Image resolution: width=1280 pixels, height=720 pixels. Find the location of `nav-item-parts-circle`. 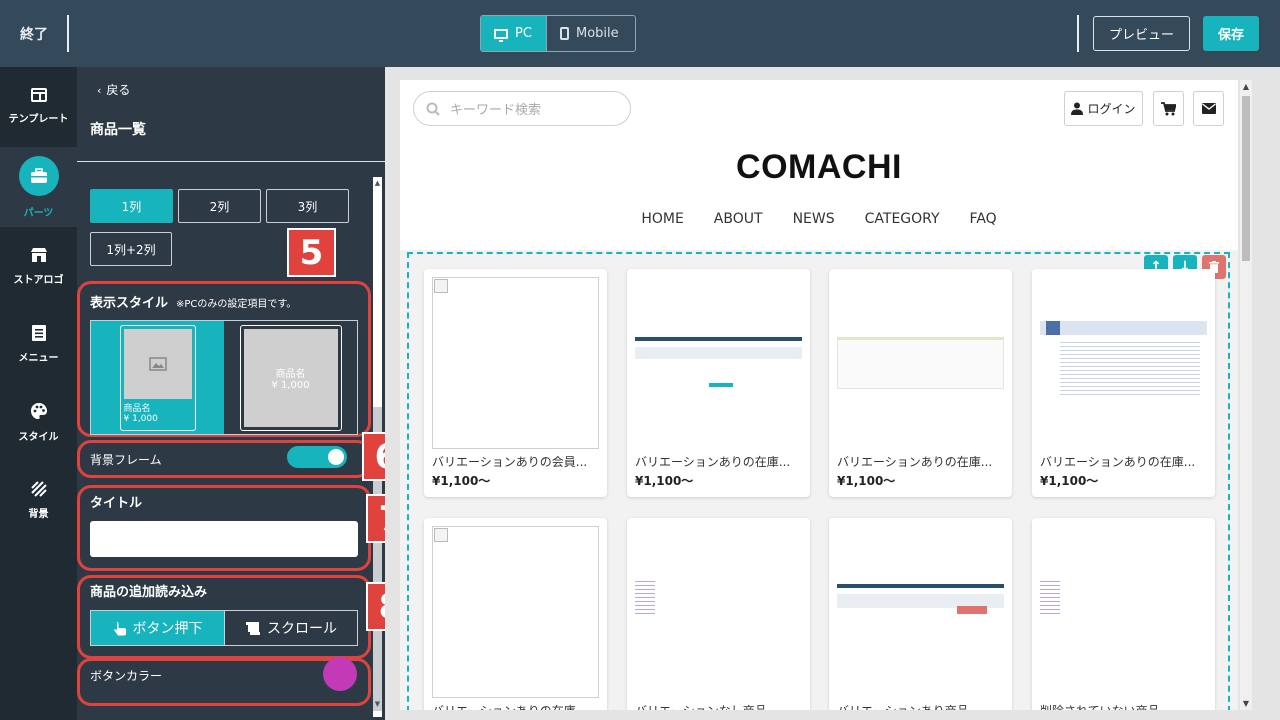

nav-item-parts-circle is located at coordinates (38, 175).